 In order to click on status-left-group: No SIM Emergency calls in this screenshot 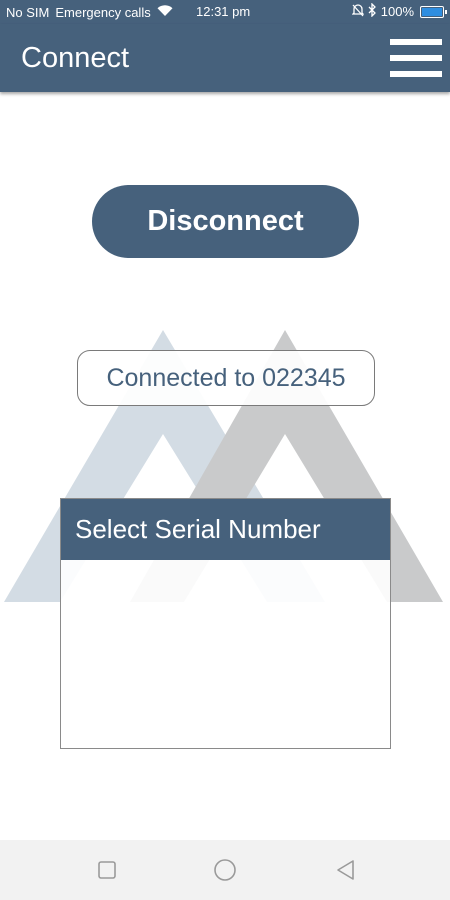, I will do `click(89, 12)`.